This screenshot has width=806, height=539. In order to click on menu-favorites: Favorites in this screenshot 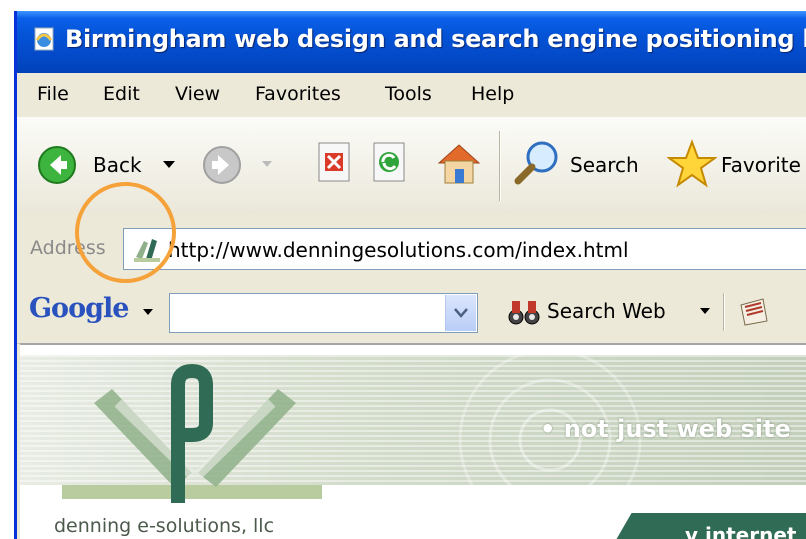, I will do `click(298, 94)`.